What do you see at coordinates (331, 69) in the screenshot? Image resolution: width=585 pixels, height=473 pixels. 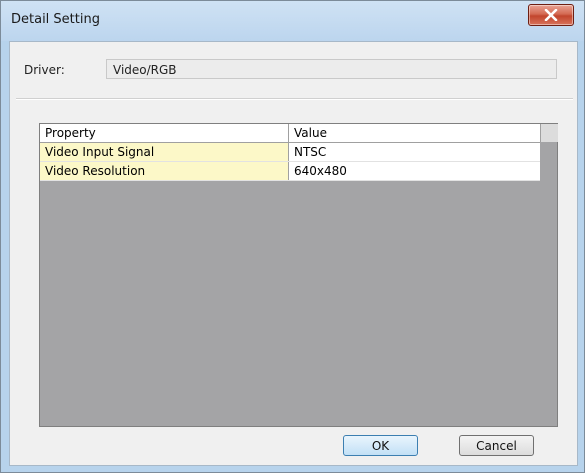 I see `driver-field: Video/RGB` at bounding box center [331, 69].